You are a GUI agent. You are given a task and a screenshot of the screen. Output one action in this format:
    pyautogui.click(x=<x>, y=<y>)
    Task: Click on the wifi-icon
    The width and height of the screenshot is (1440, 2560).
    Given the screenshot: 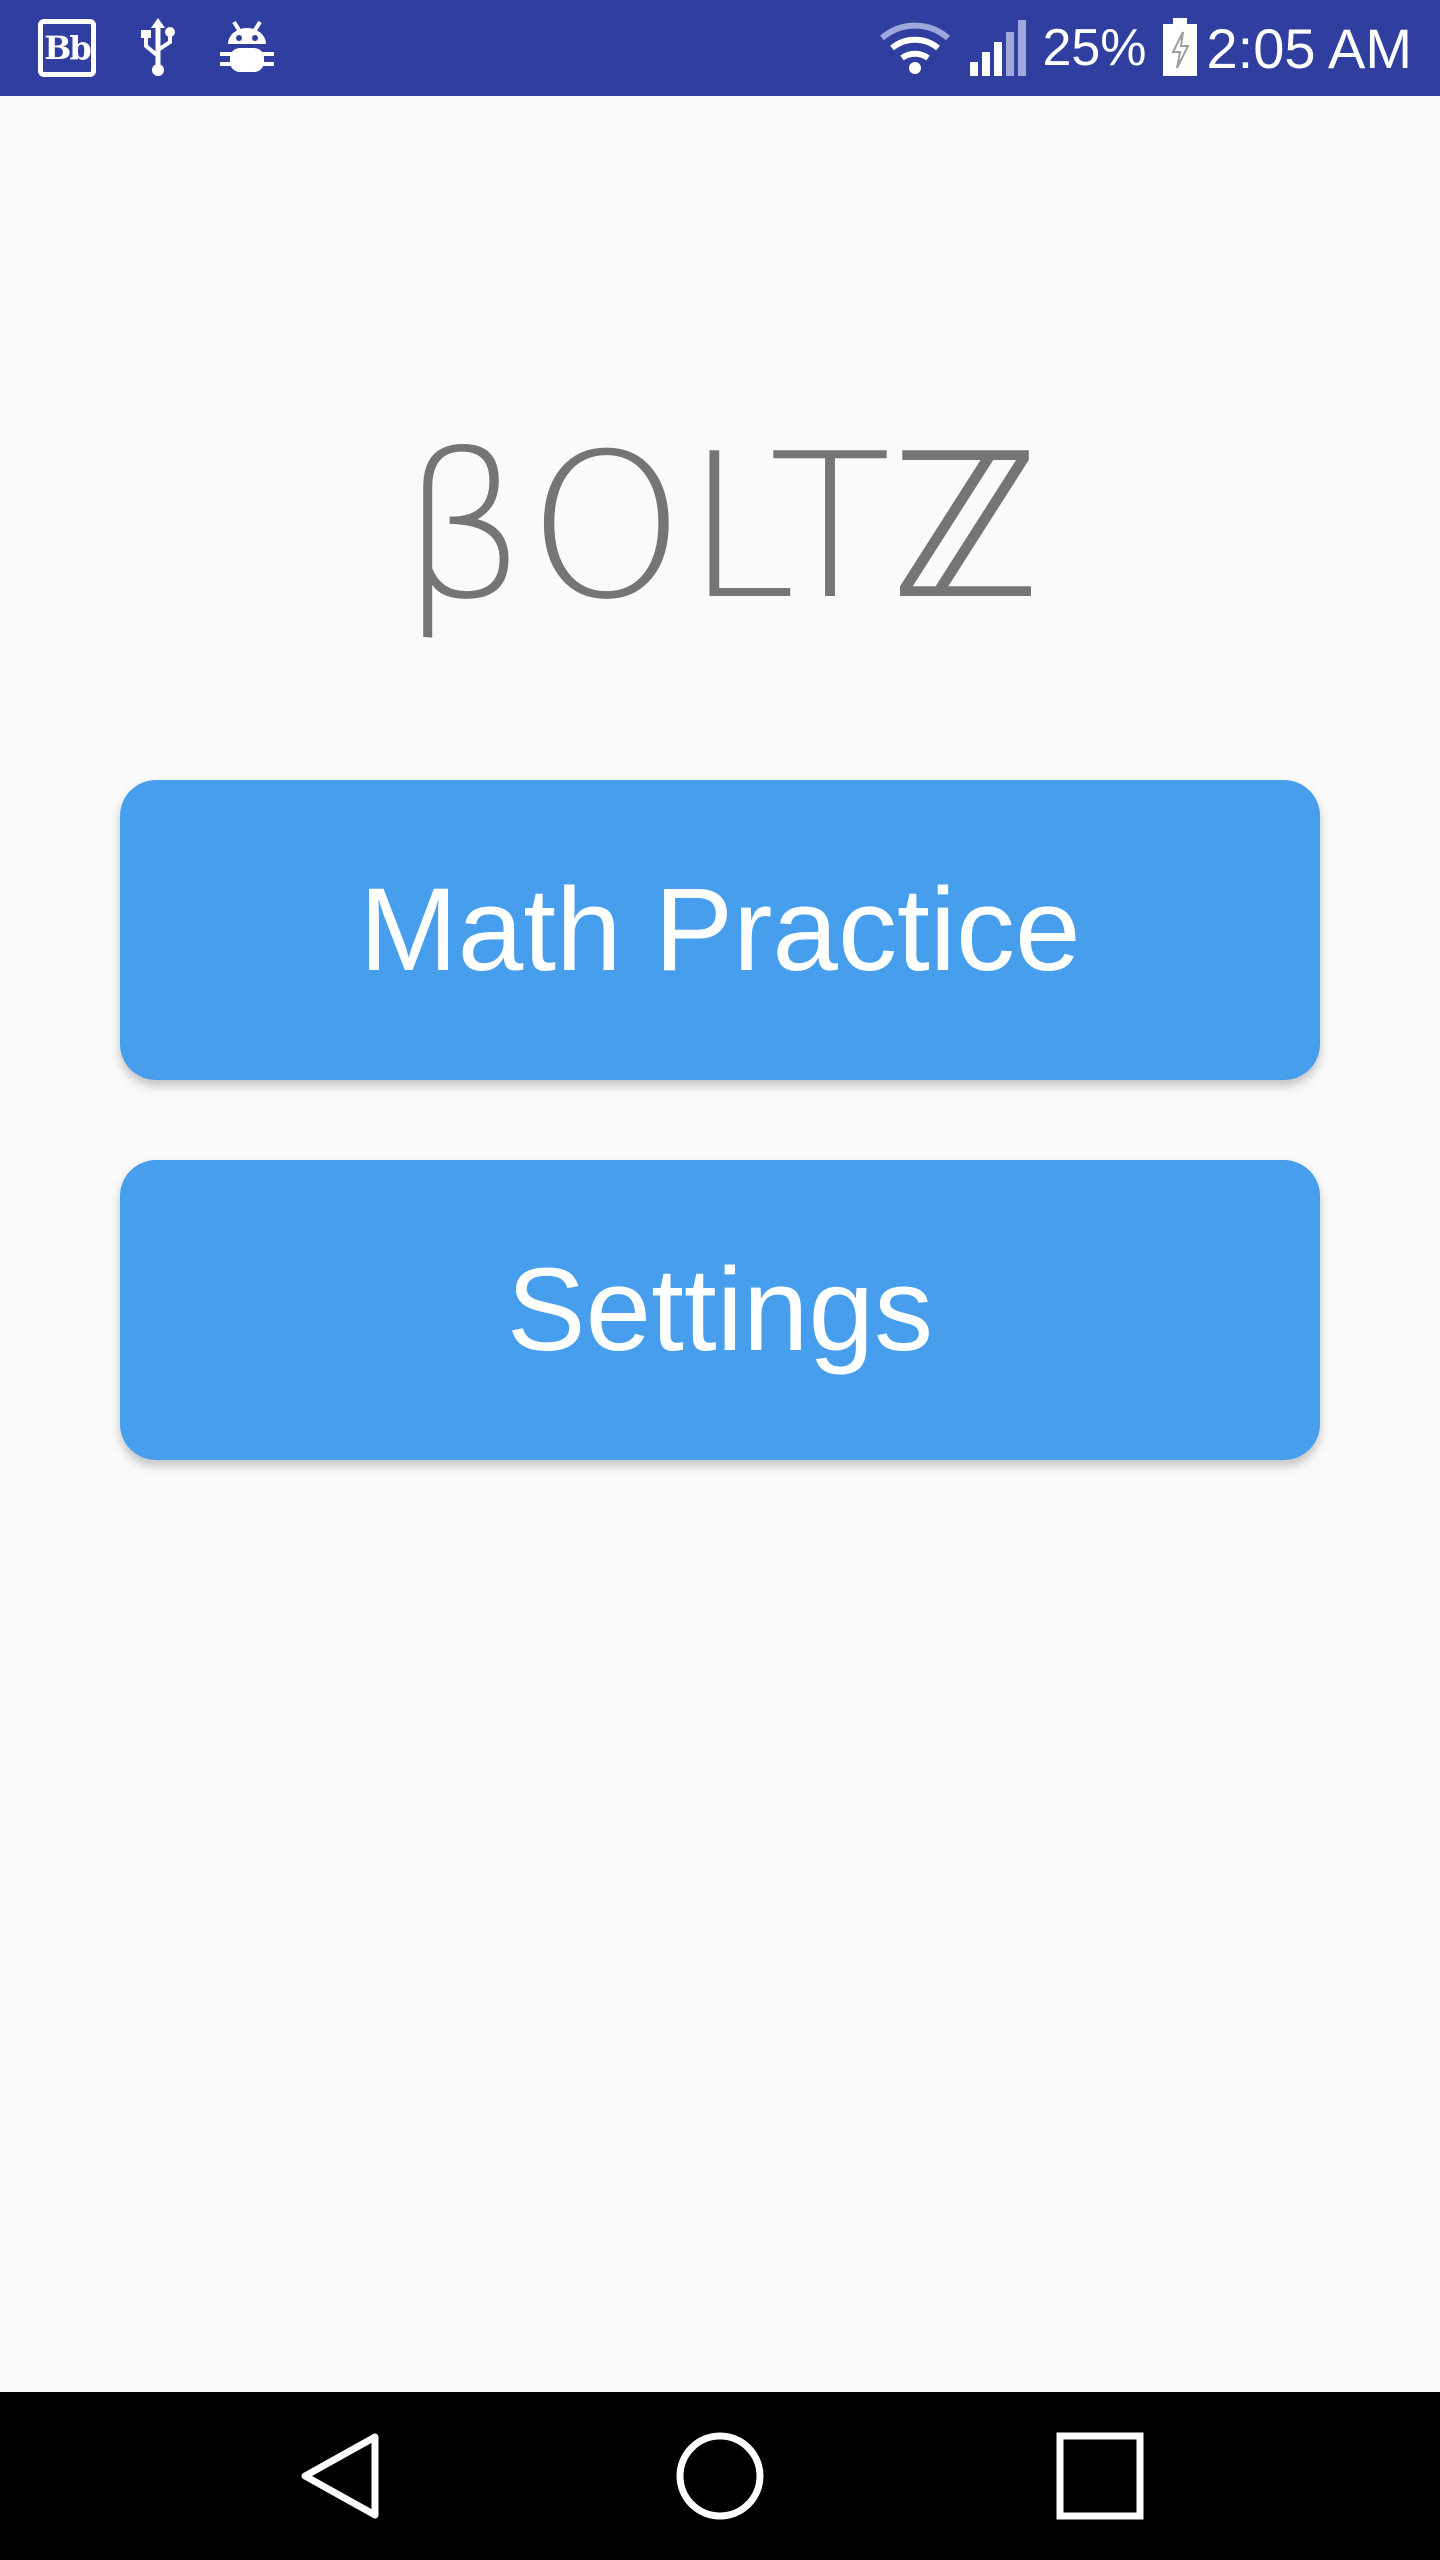 What is the action you would take?
    pyautogui.click(x=915, y=48)
    